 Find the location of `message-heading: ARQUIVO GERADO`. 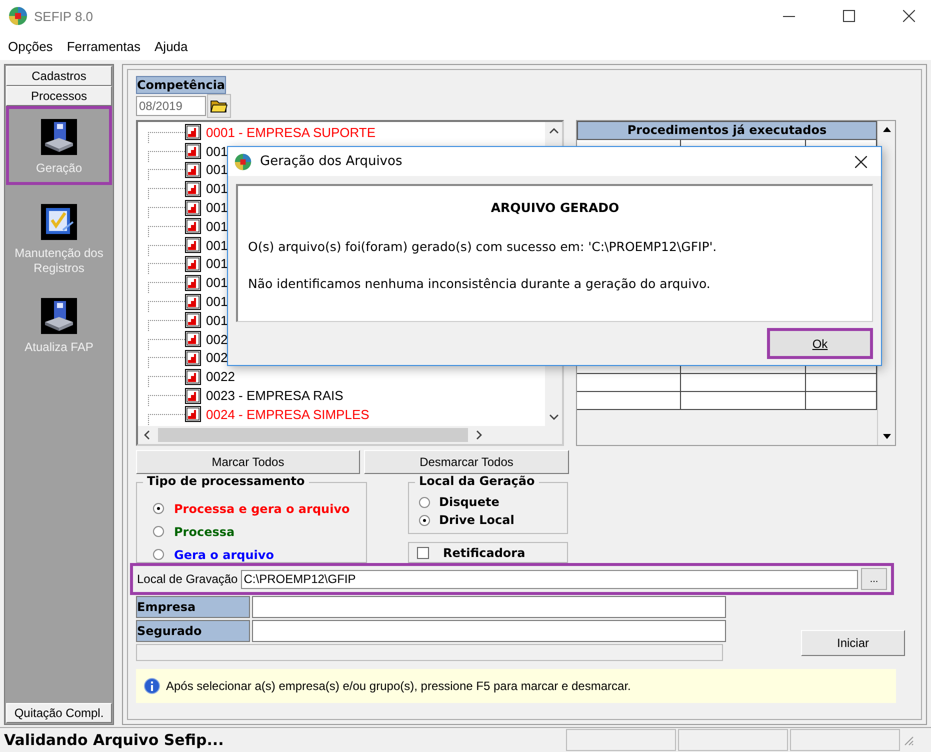

message-heading: ARQUIVO GERADO is located at coordinates (555, 207).